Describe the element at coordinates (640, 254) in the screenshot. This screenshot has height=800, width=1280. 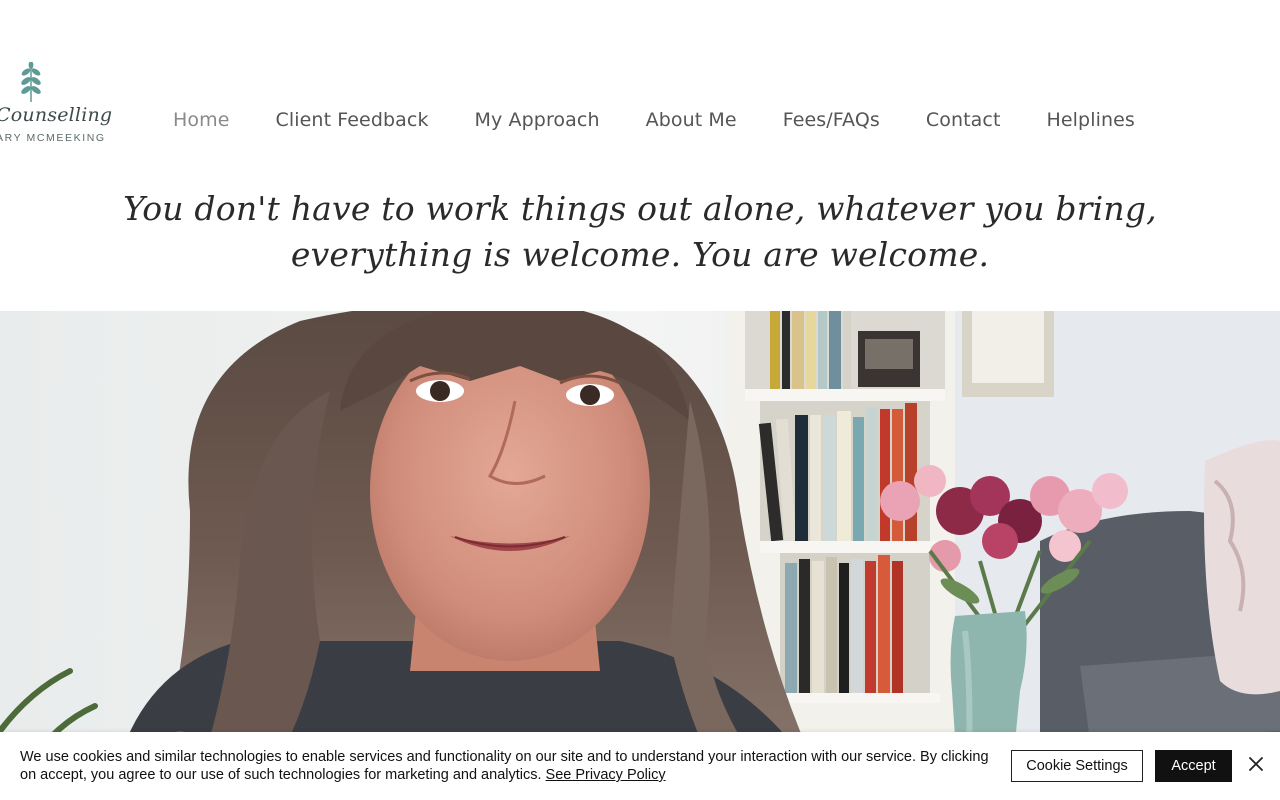
I see `tagline-line-2: everything is welcome. You are welcome.` at that location.